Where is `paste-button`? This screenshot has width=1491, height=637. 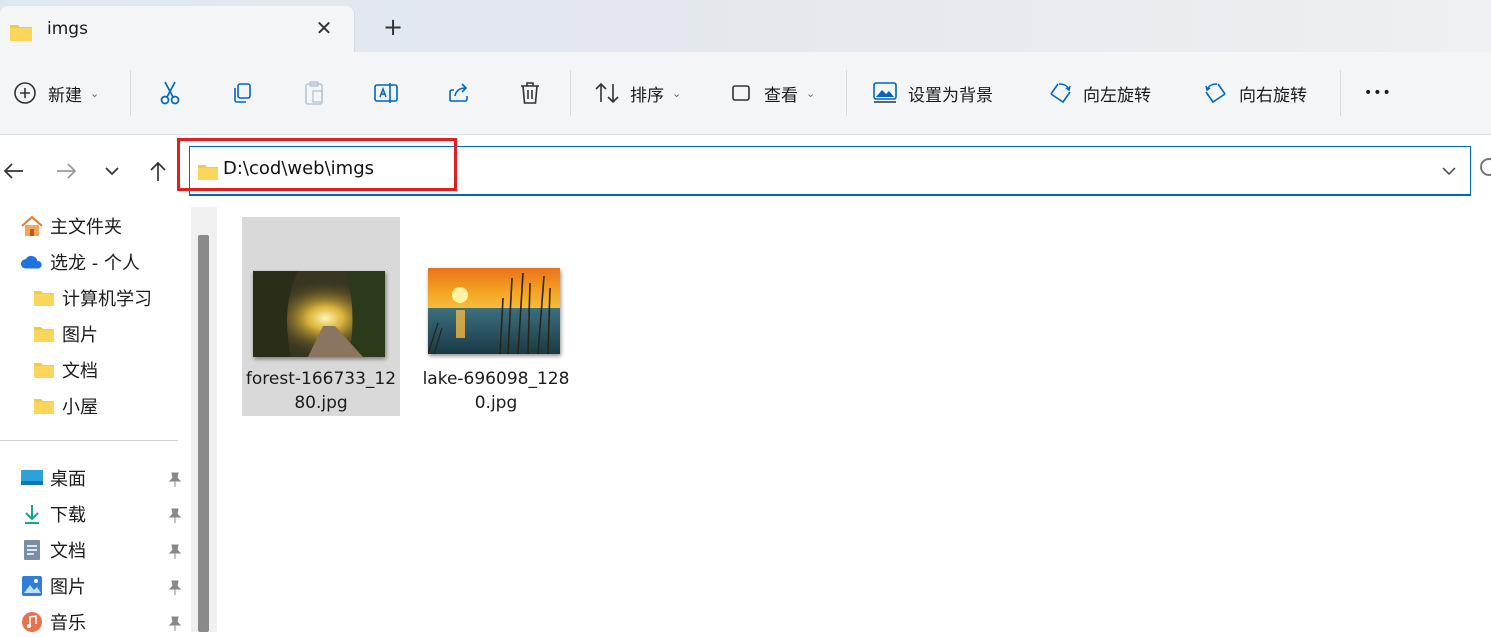
paste-button is located at coordinates (314, 93).